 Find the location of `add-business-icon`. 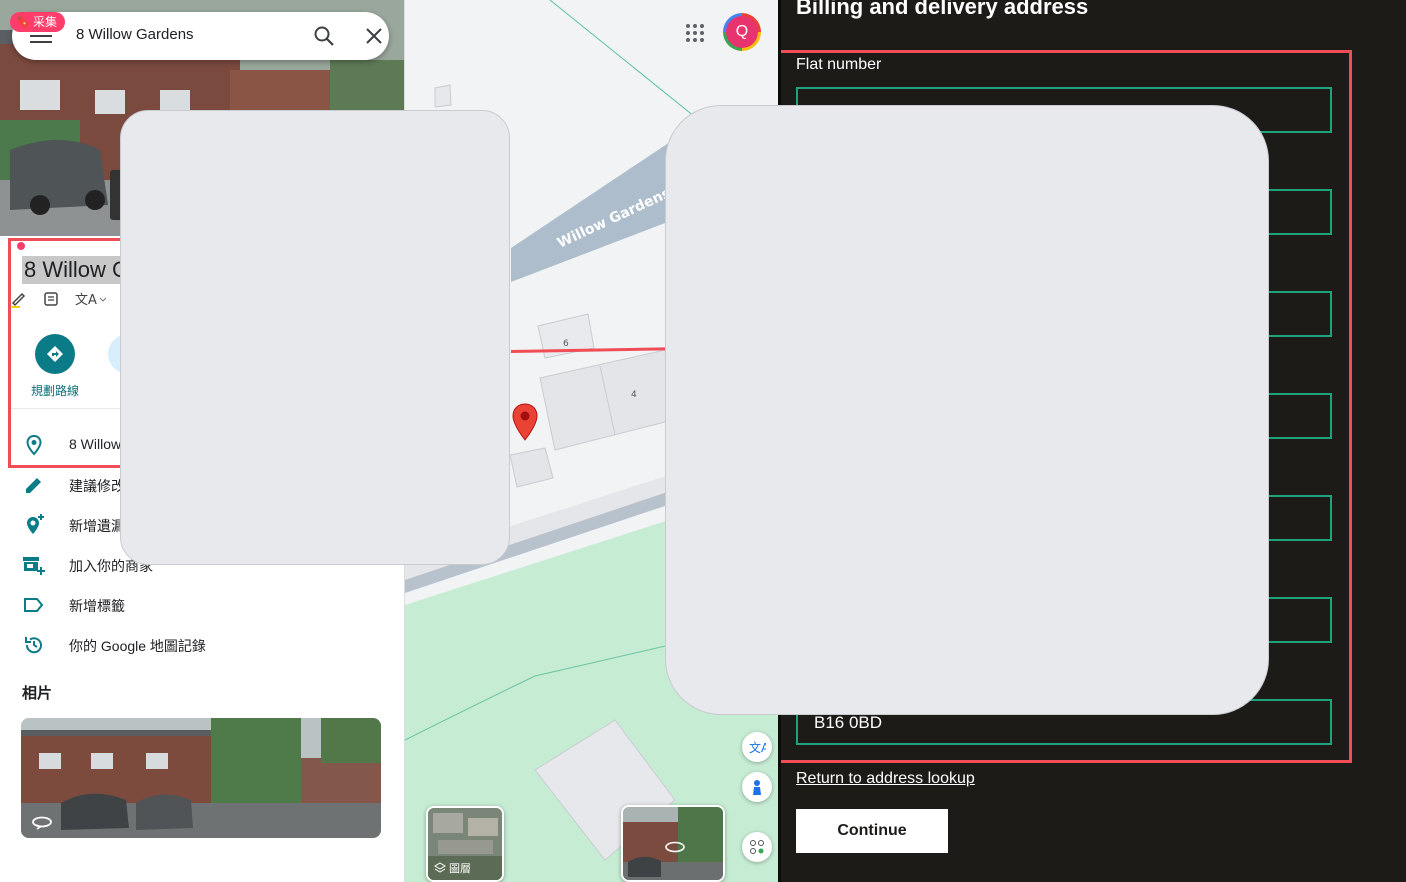

add-business-icon is located at coordinates (34, 566).